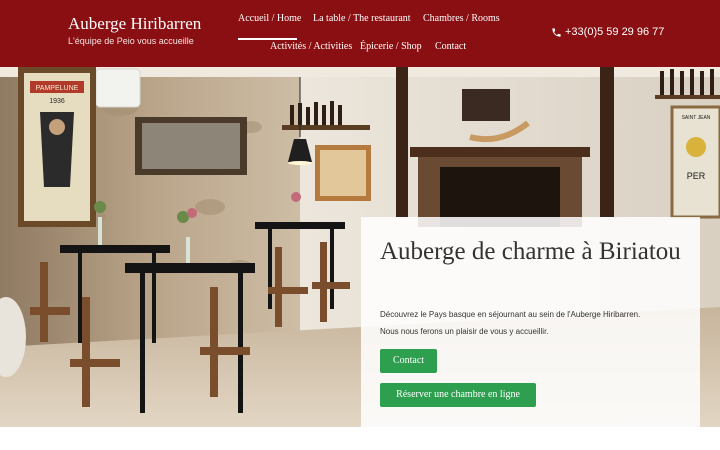  What do you see at coordinates (530, 251) in the screenshot?
I see `hero-title: Auberge de charme à Biriatou` at bounding box center [530, 251].